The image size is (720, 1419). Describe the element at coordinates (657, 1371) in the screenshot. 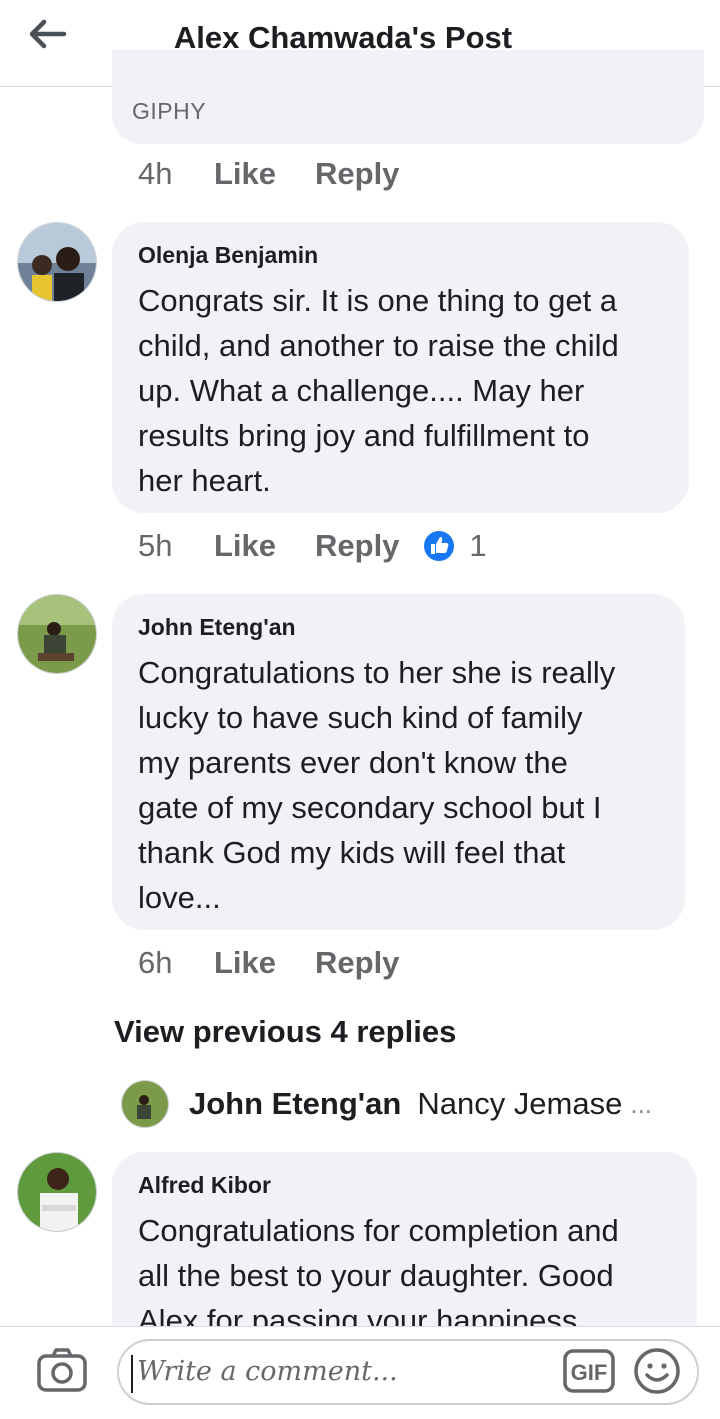

I see `smiley-icon` at that location.